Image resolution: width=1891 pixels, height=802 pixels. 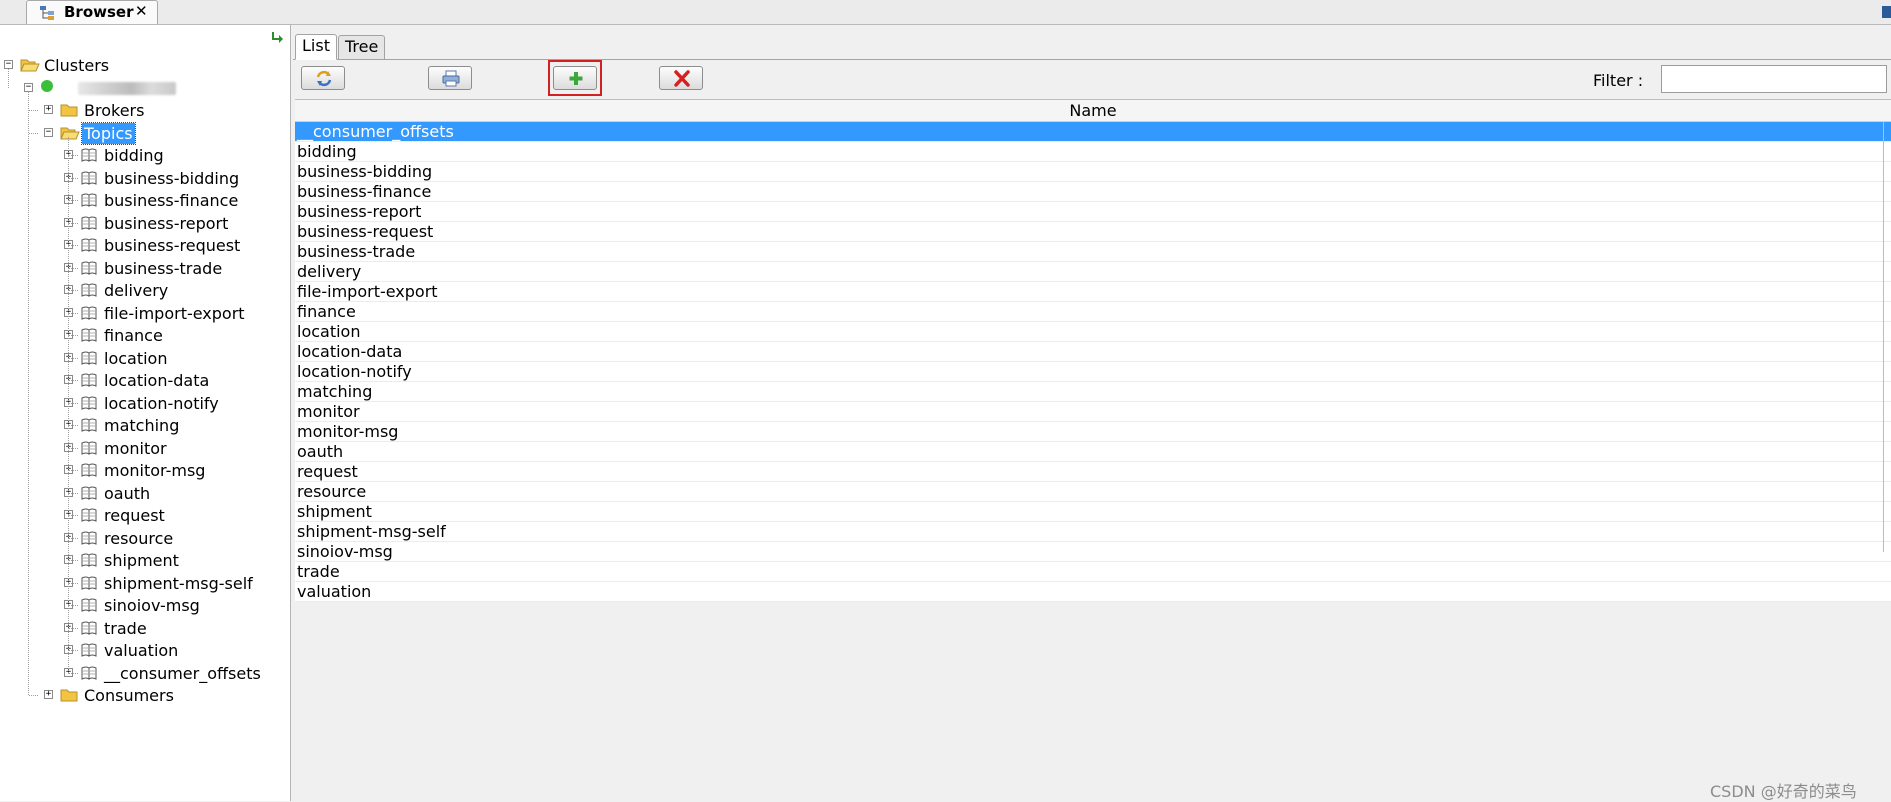 I want to click on tree-node-label: Consumers, so click(x=129, y=695).